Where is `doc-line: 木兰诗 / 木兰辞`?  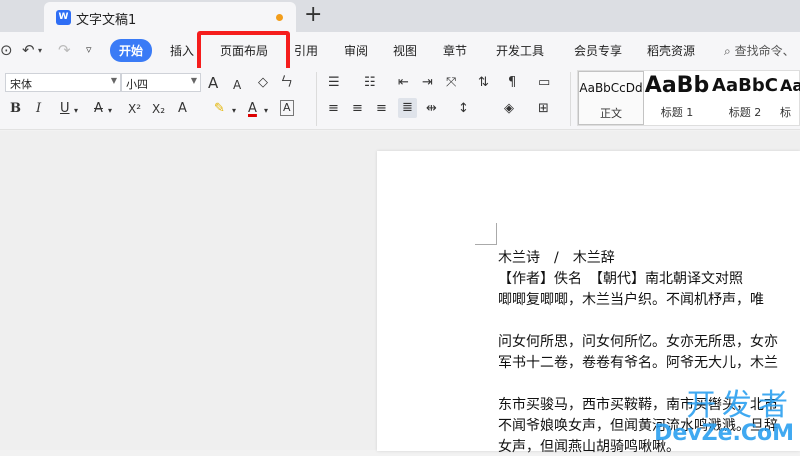
doc-line: 木兰诗 / 木兰辞 is located at coordinates (556, 257).